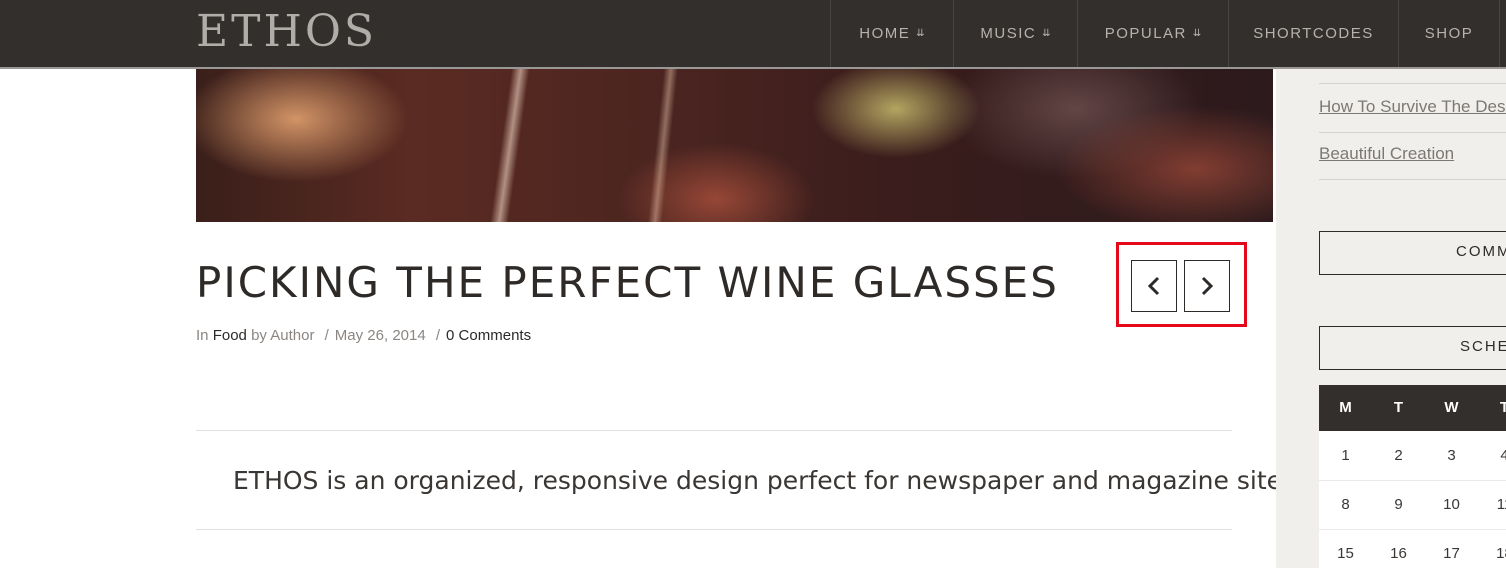  I want to click on main-nav: HOME ⇊ MUSIC ⇊ POPULAR ⇊ SHORTCODES SHOP, so click(1165, 33).